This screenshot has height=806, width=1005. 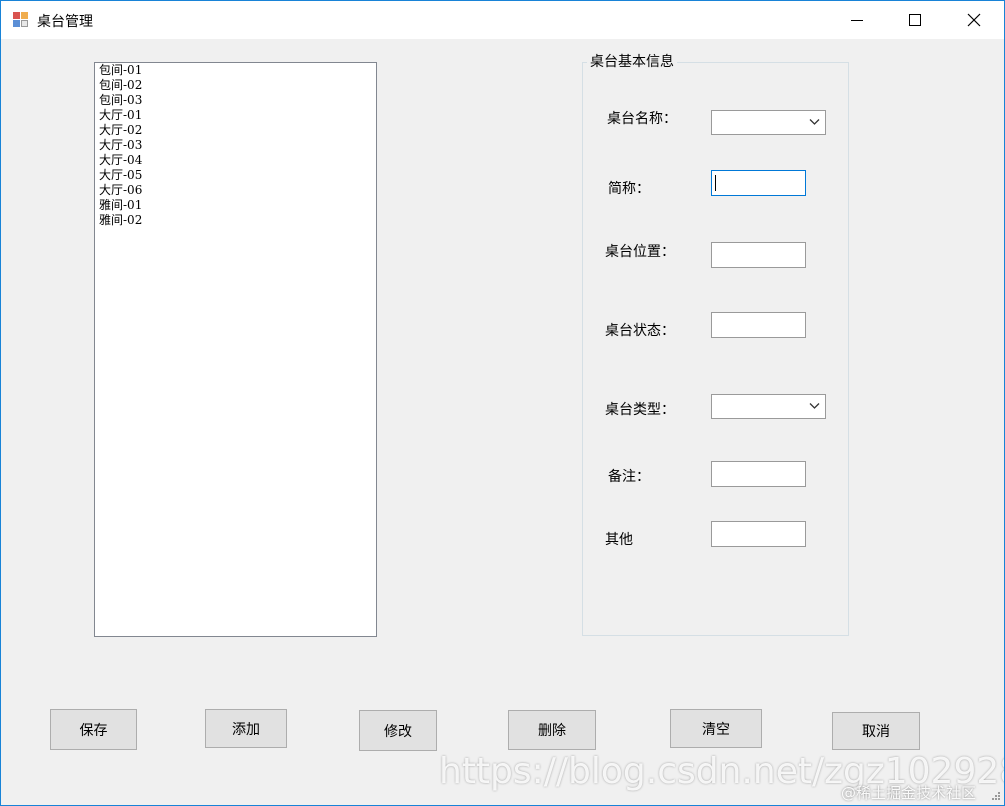 I want to click on list-item: 包间-03, so click(x=235, y=100).